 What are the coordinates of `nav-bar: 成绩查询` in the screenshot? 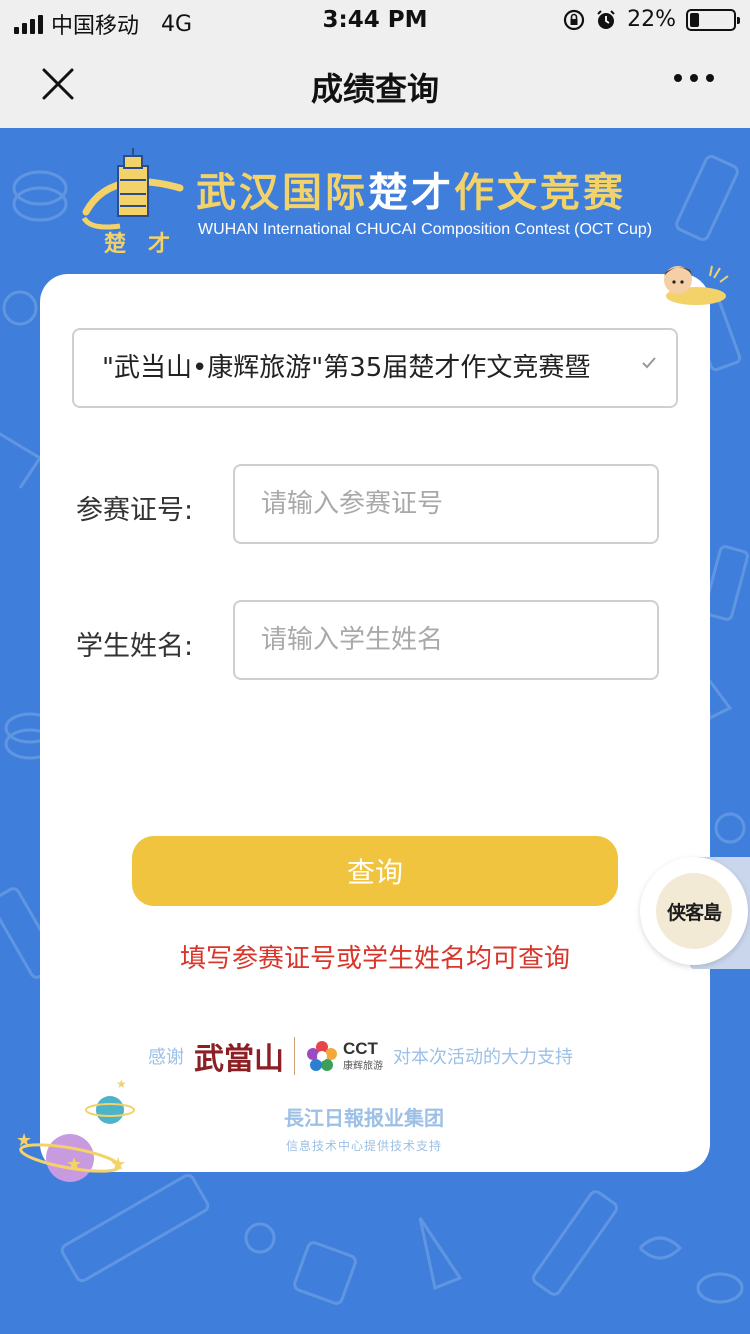 It's located at (375, 84).